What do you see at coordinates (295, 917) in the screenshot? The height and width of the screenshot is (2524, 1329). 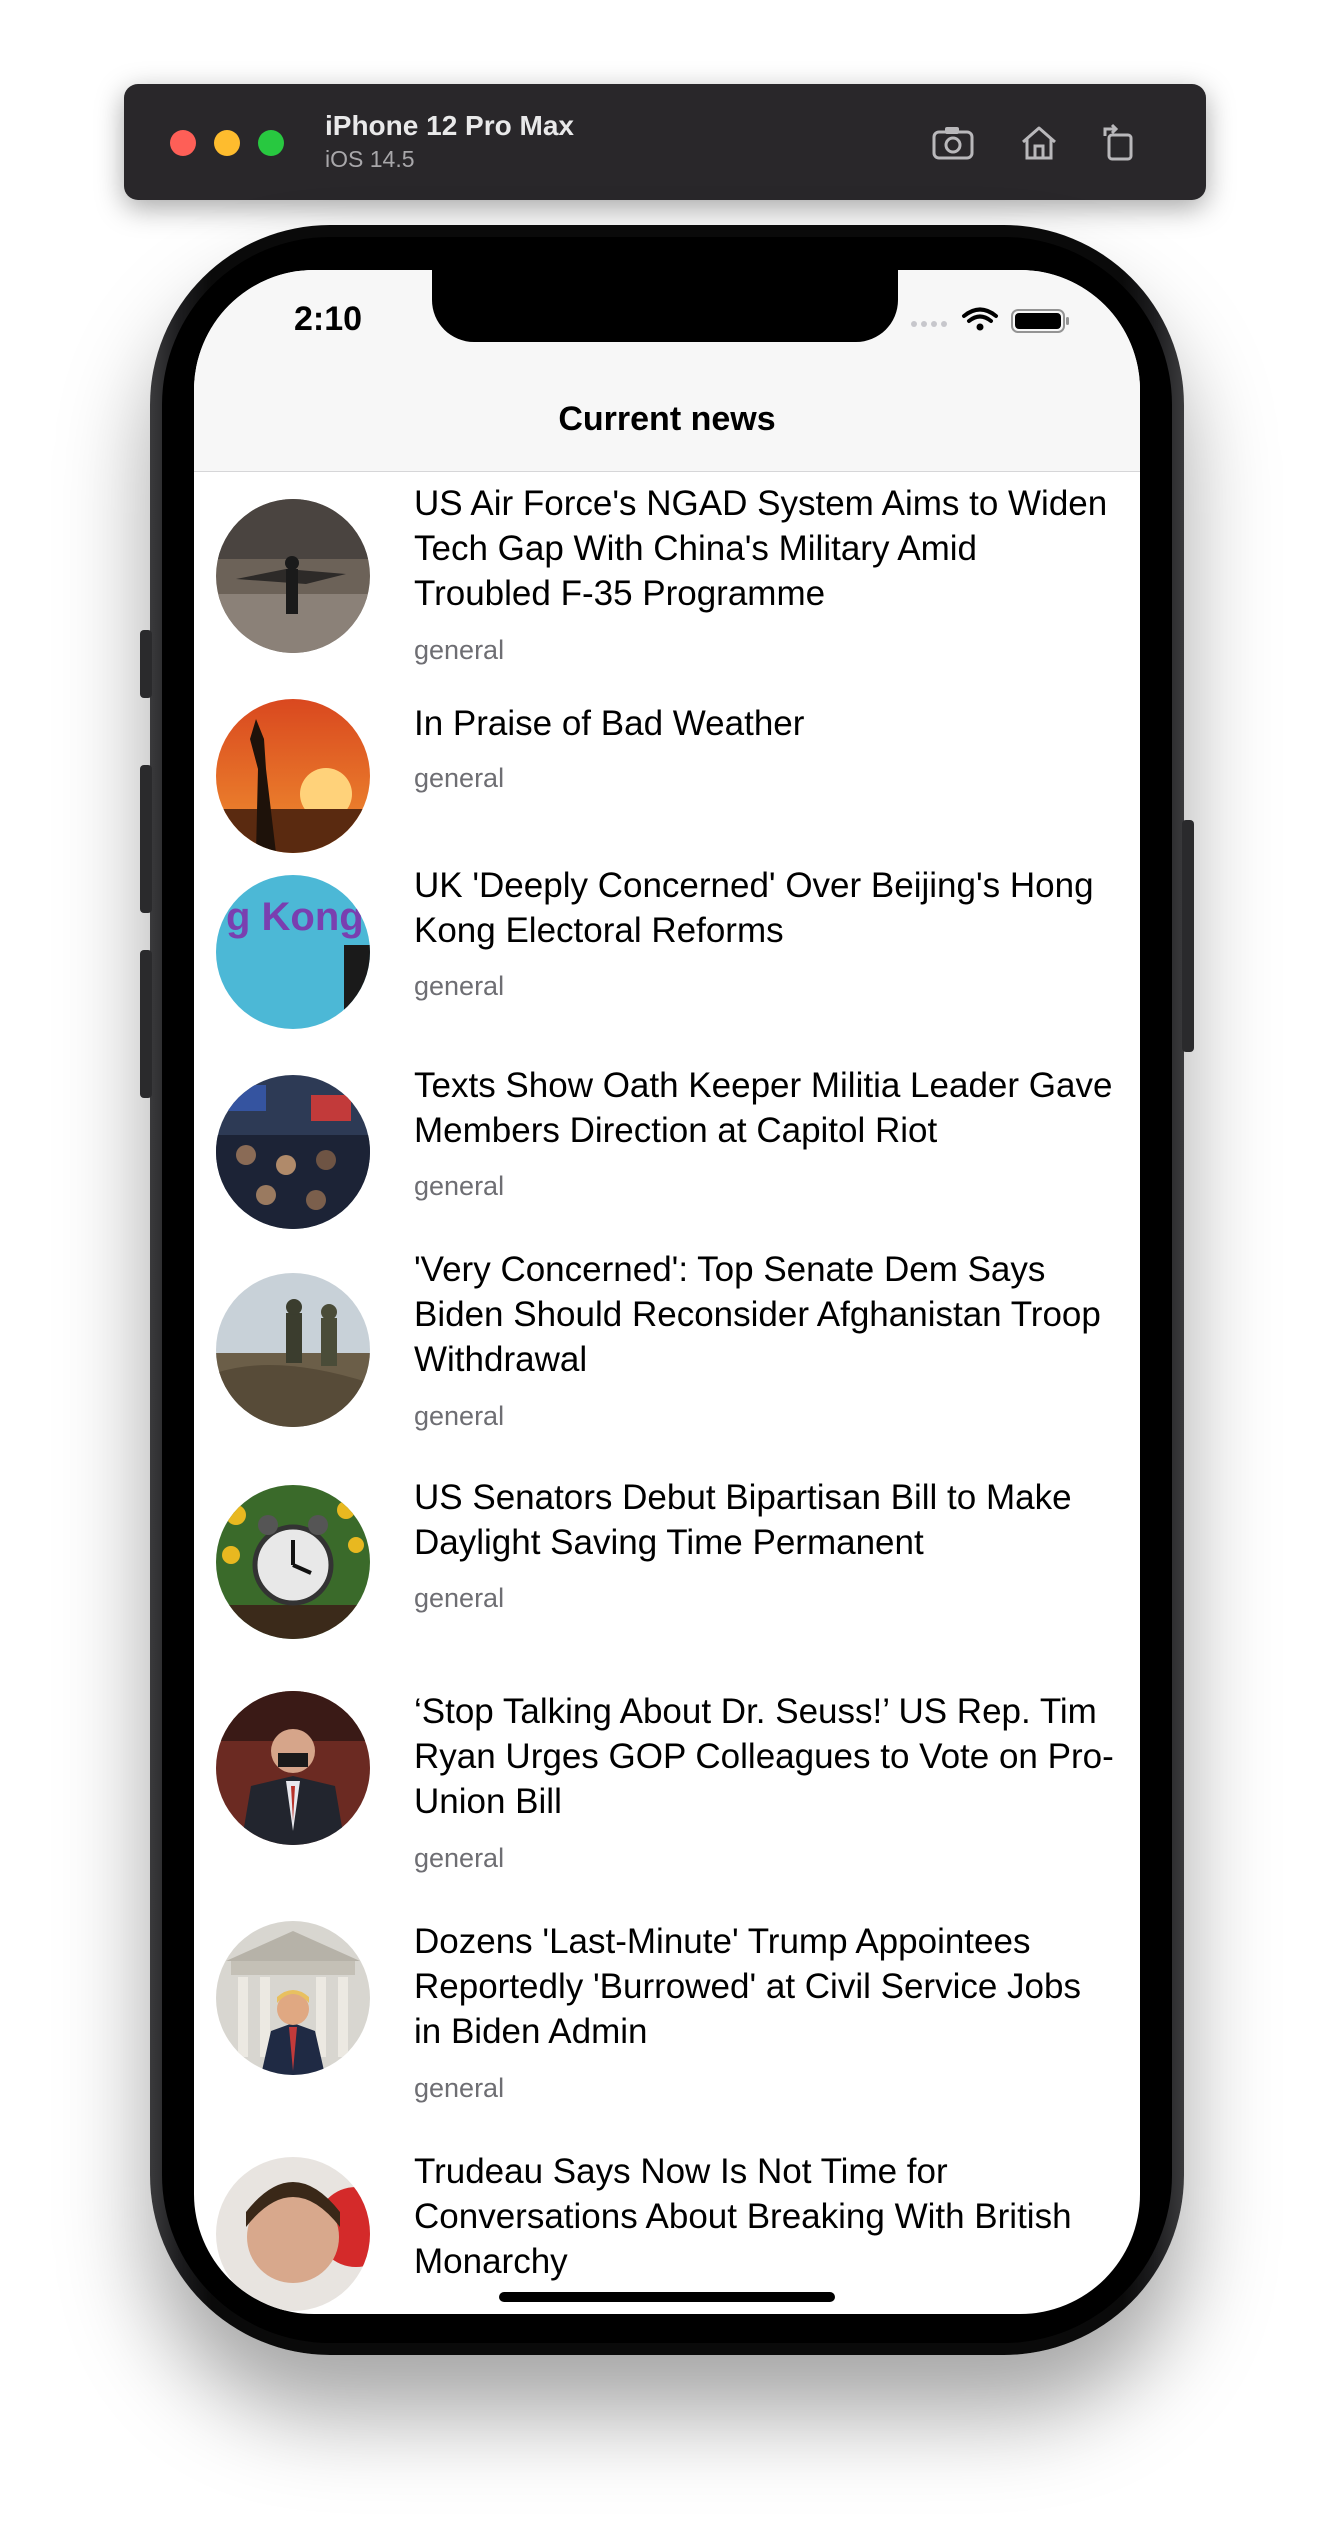 I see `svg-text: g Kong` at bounding box center [295, 917].